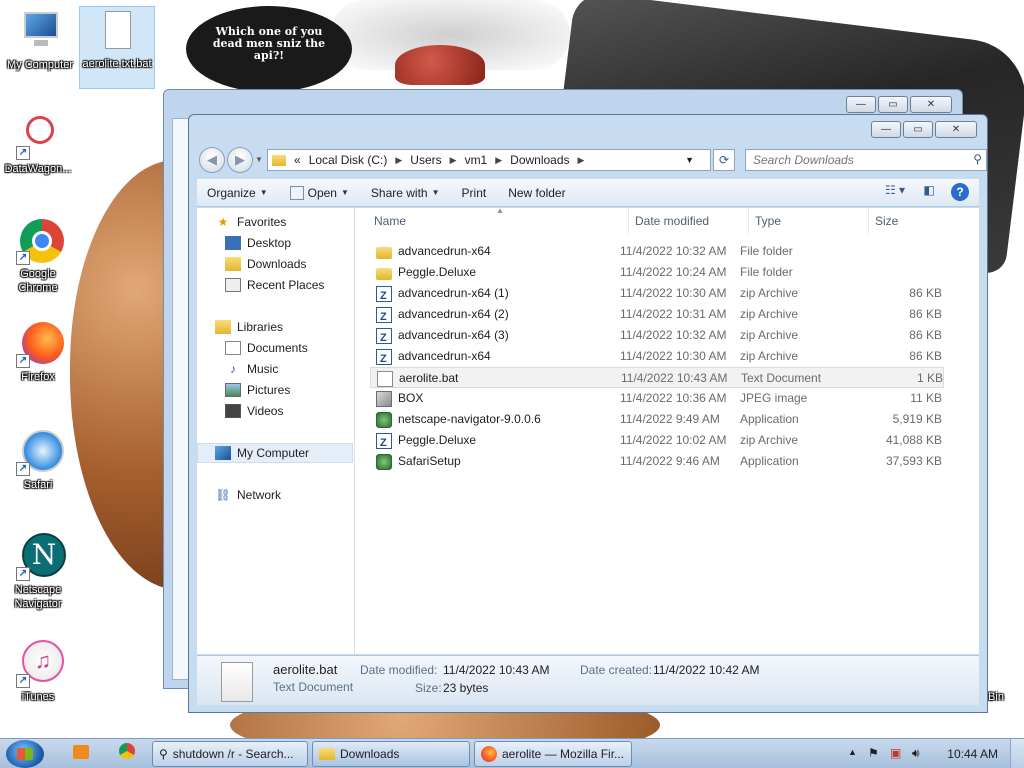 The height and width of the screenshot is (768, 1024). Describe the element at coordinates (476, 160) in the screenshot. I see `breadcrumb-item: vm1` at that location.